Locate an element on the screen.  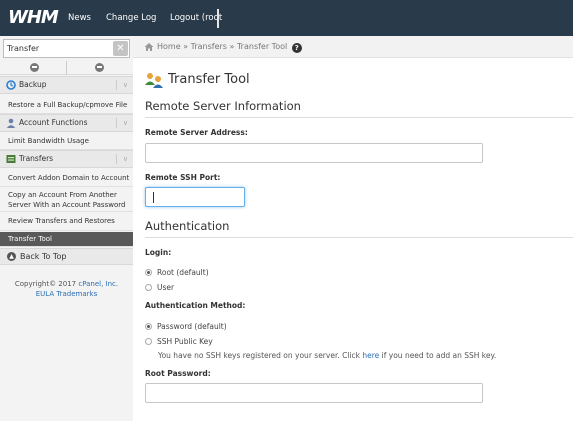
login-option-user: User is located at coordinates (159, 288).